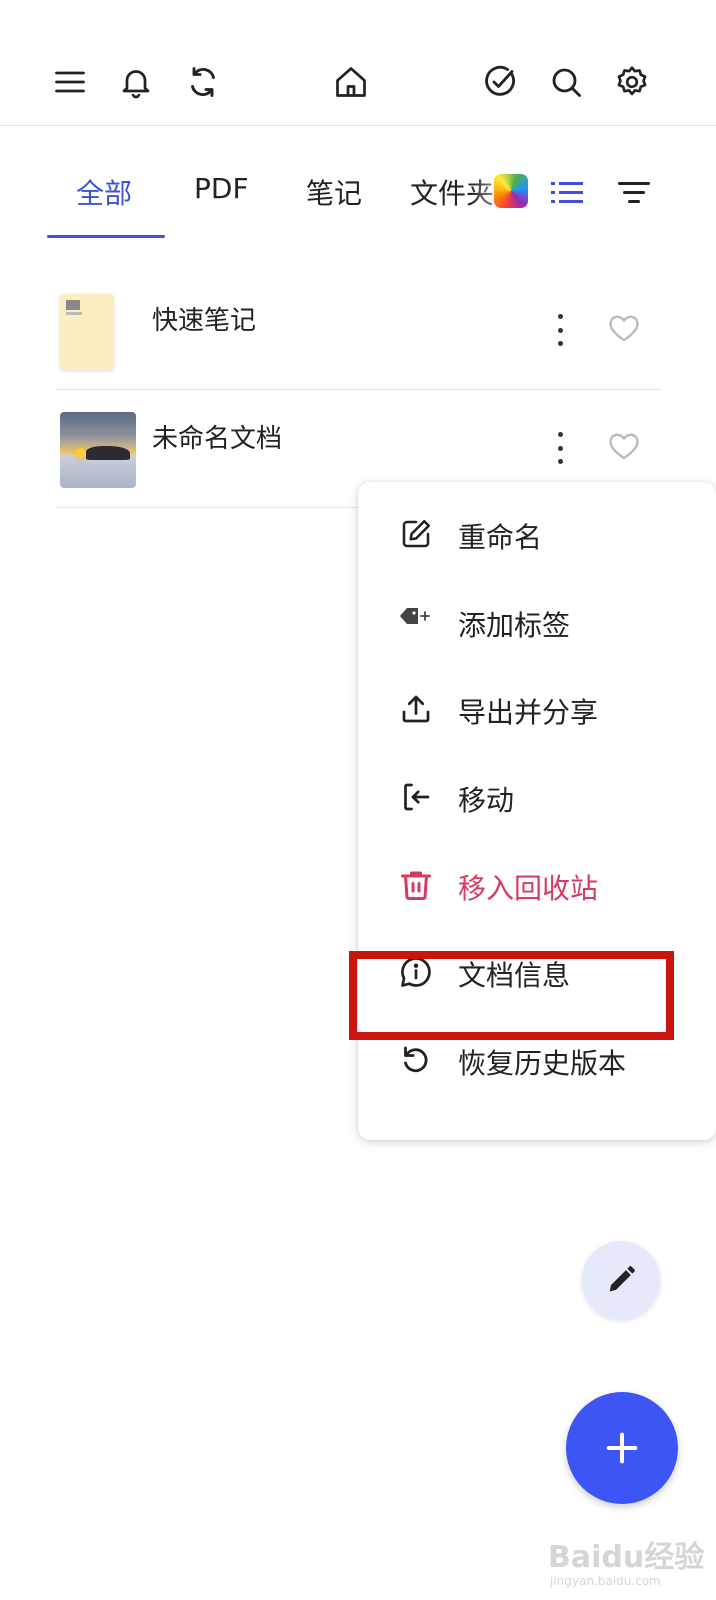 Image resolution: width=716 pixels, height=1600 pixels. I want to click on edit-fab-button, so click(621, 1280).